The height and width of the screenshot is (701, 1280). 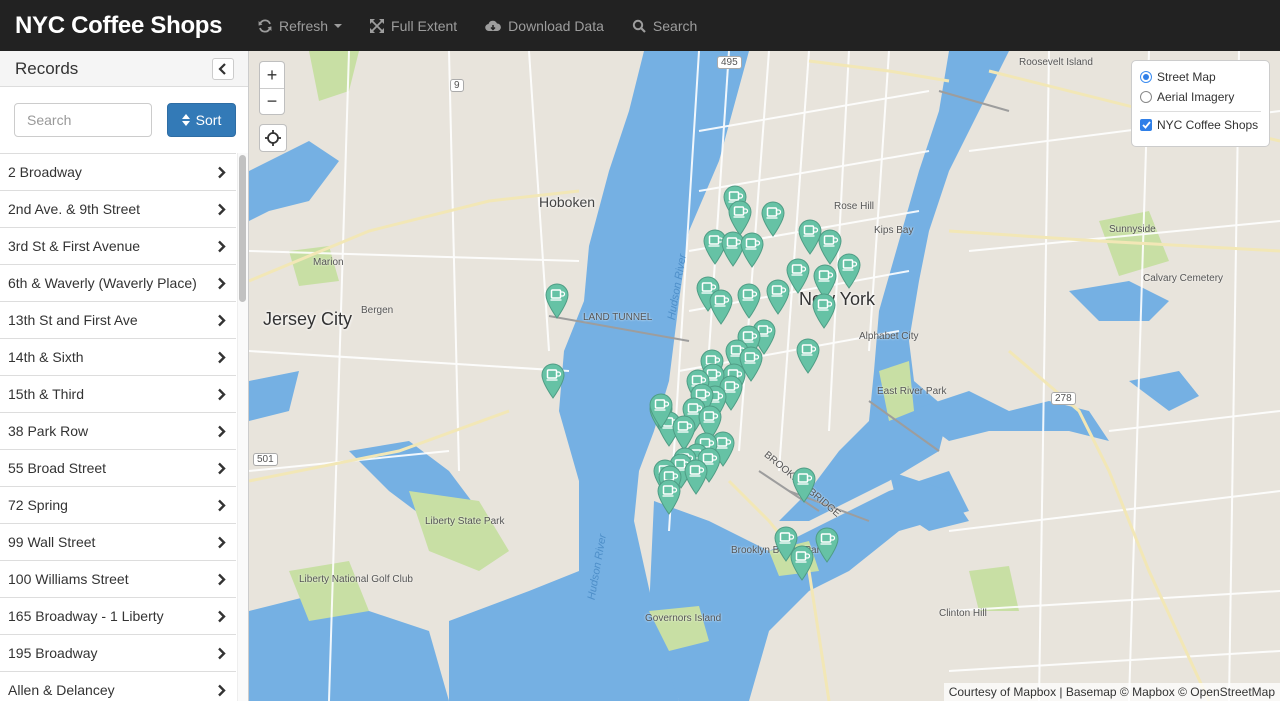 What do you see at coordinates (300, 26) in the screenshot?
I see `refresh-menu: Refresh` at bounding box center [300, 26].